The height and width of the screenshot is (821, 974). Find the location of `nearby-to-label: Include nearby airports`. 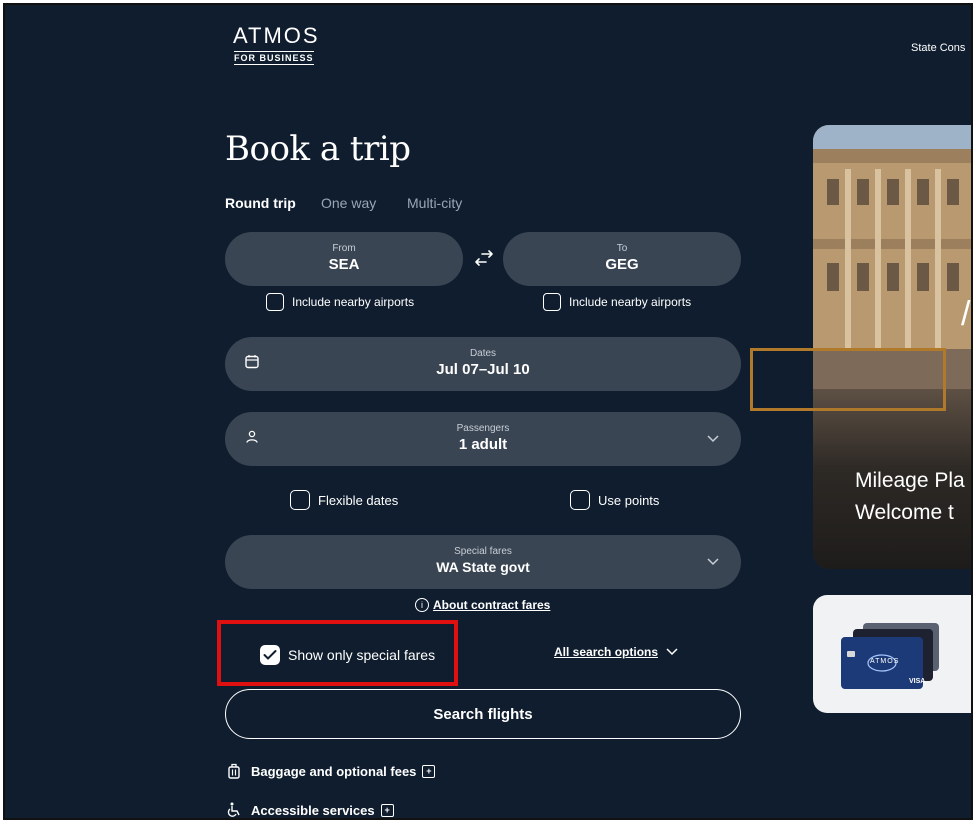

nearby-to-label: Include nearby airports is located at coordinates (630, 302).